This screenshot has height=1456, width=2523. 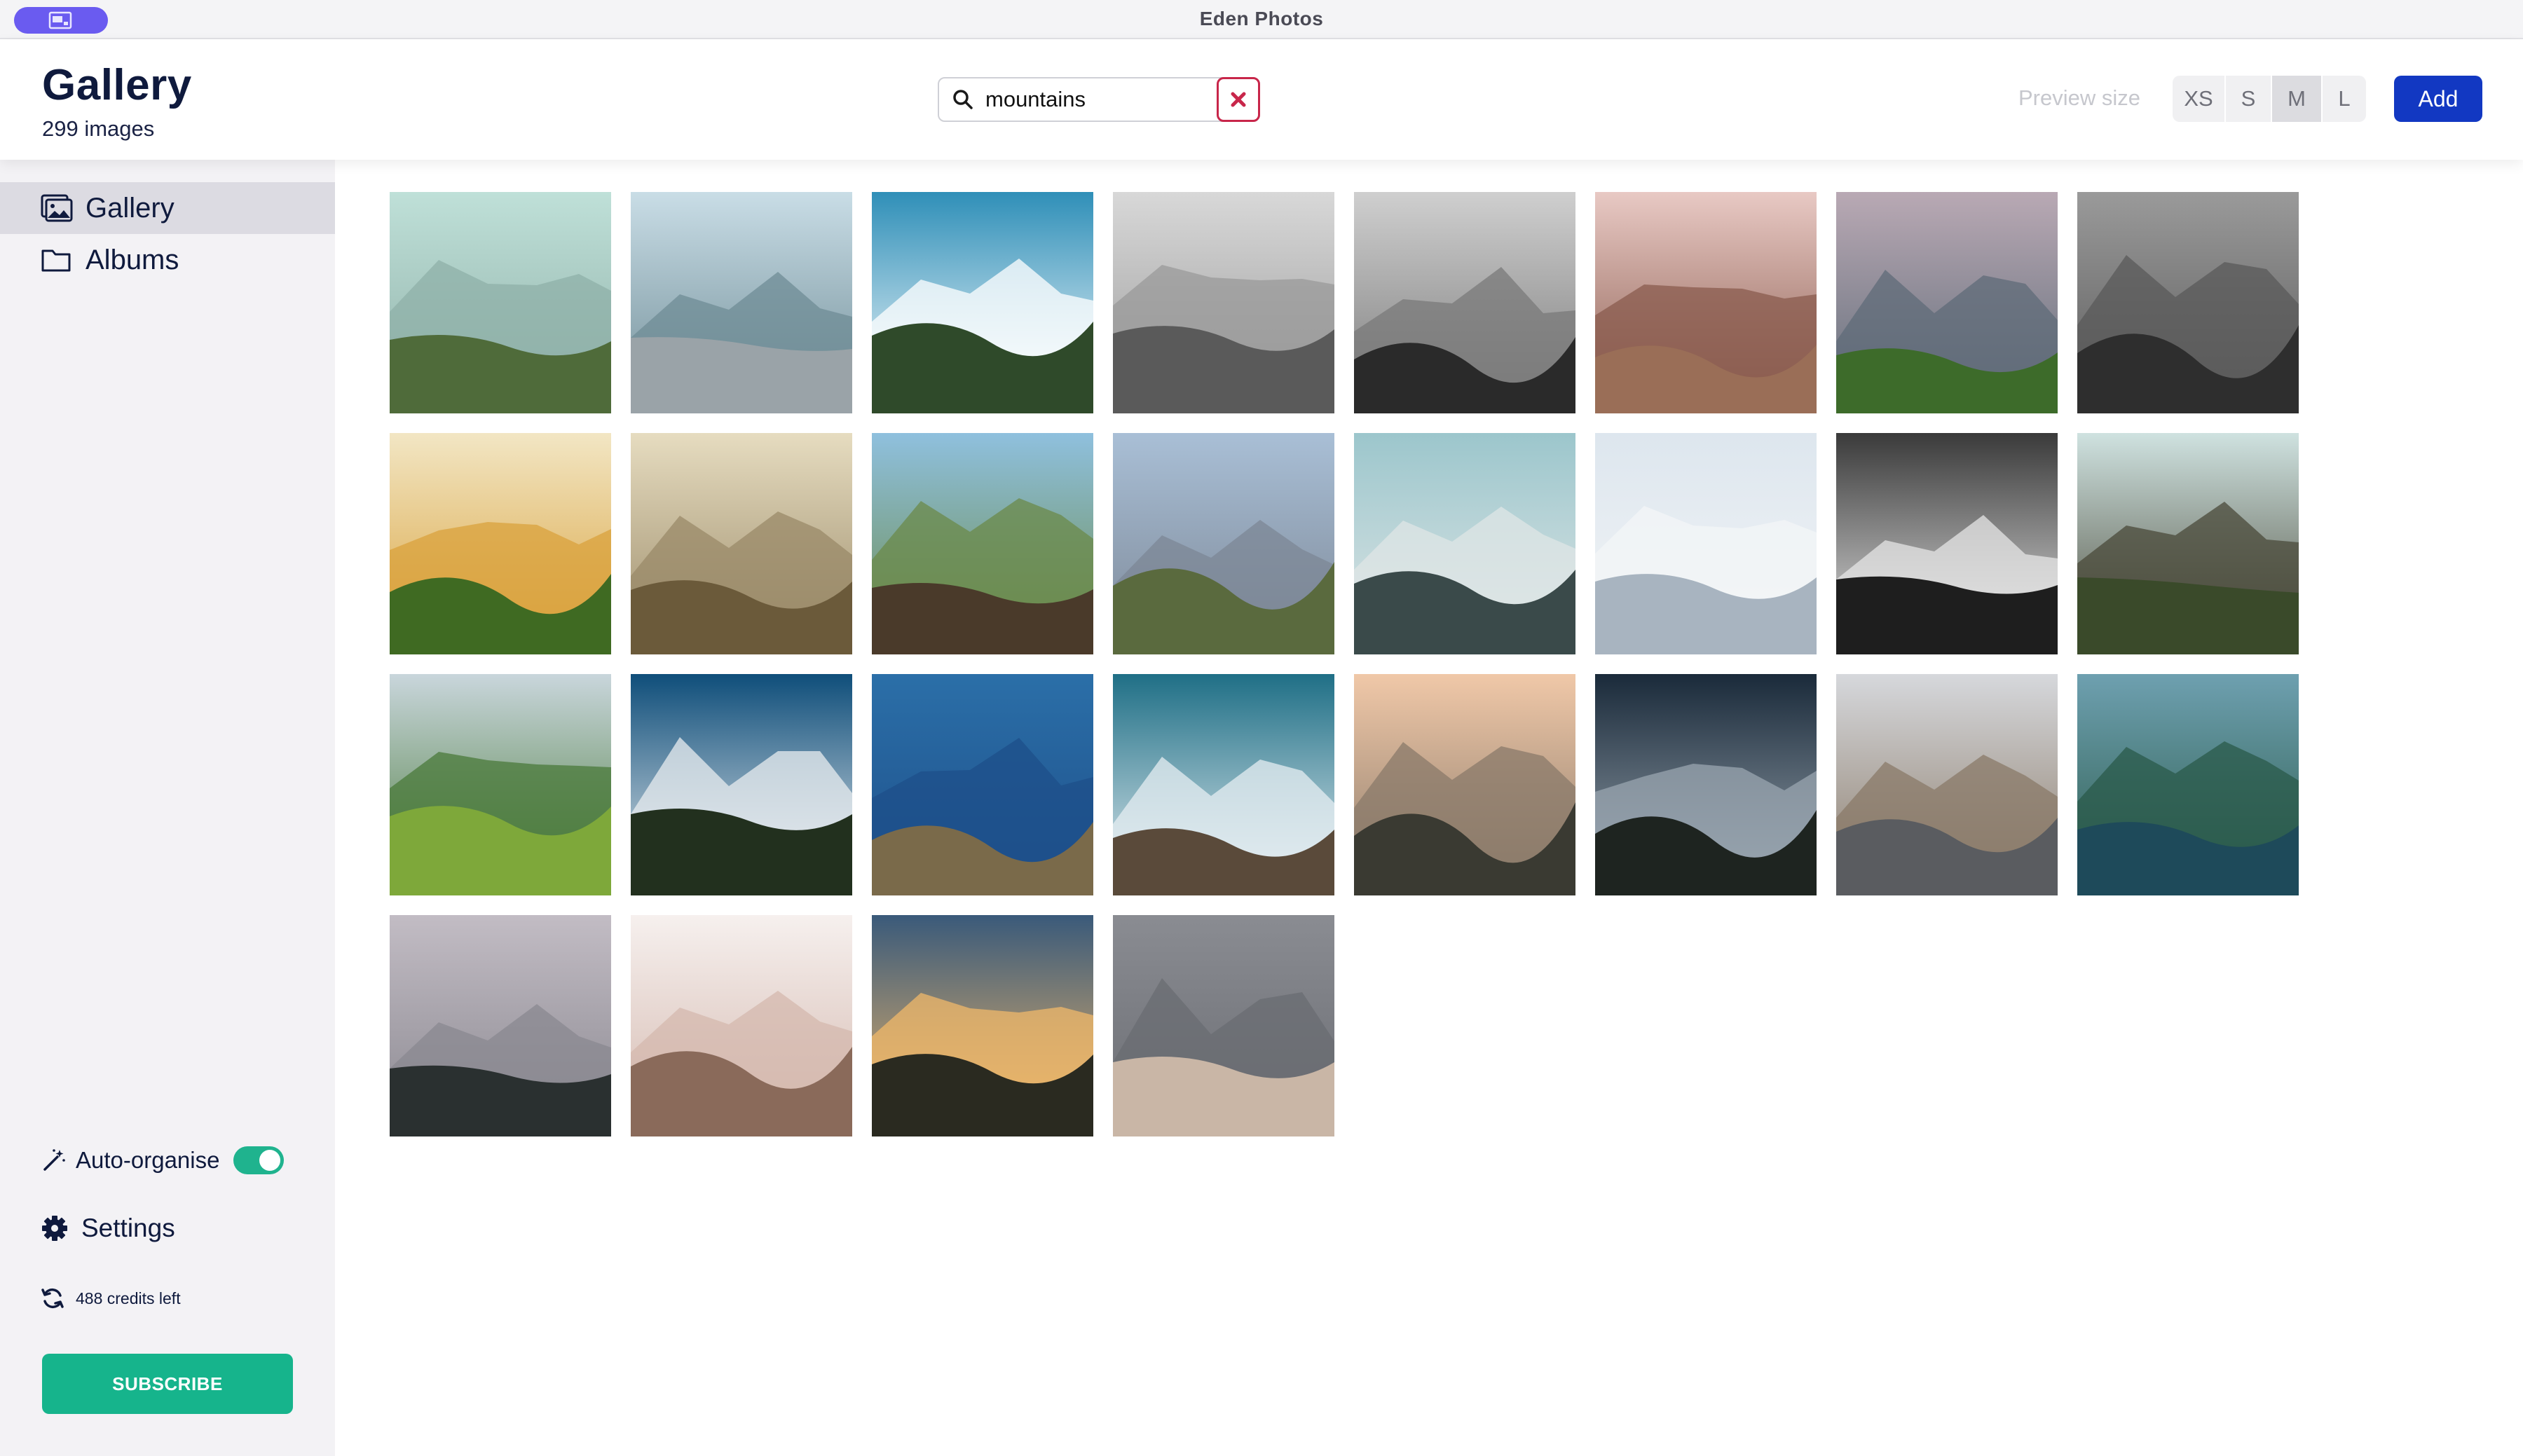 I want to click on auto-organise-toggle, so click(x=259, y=1160).